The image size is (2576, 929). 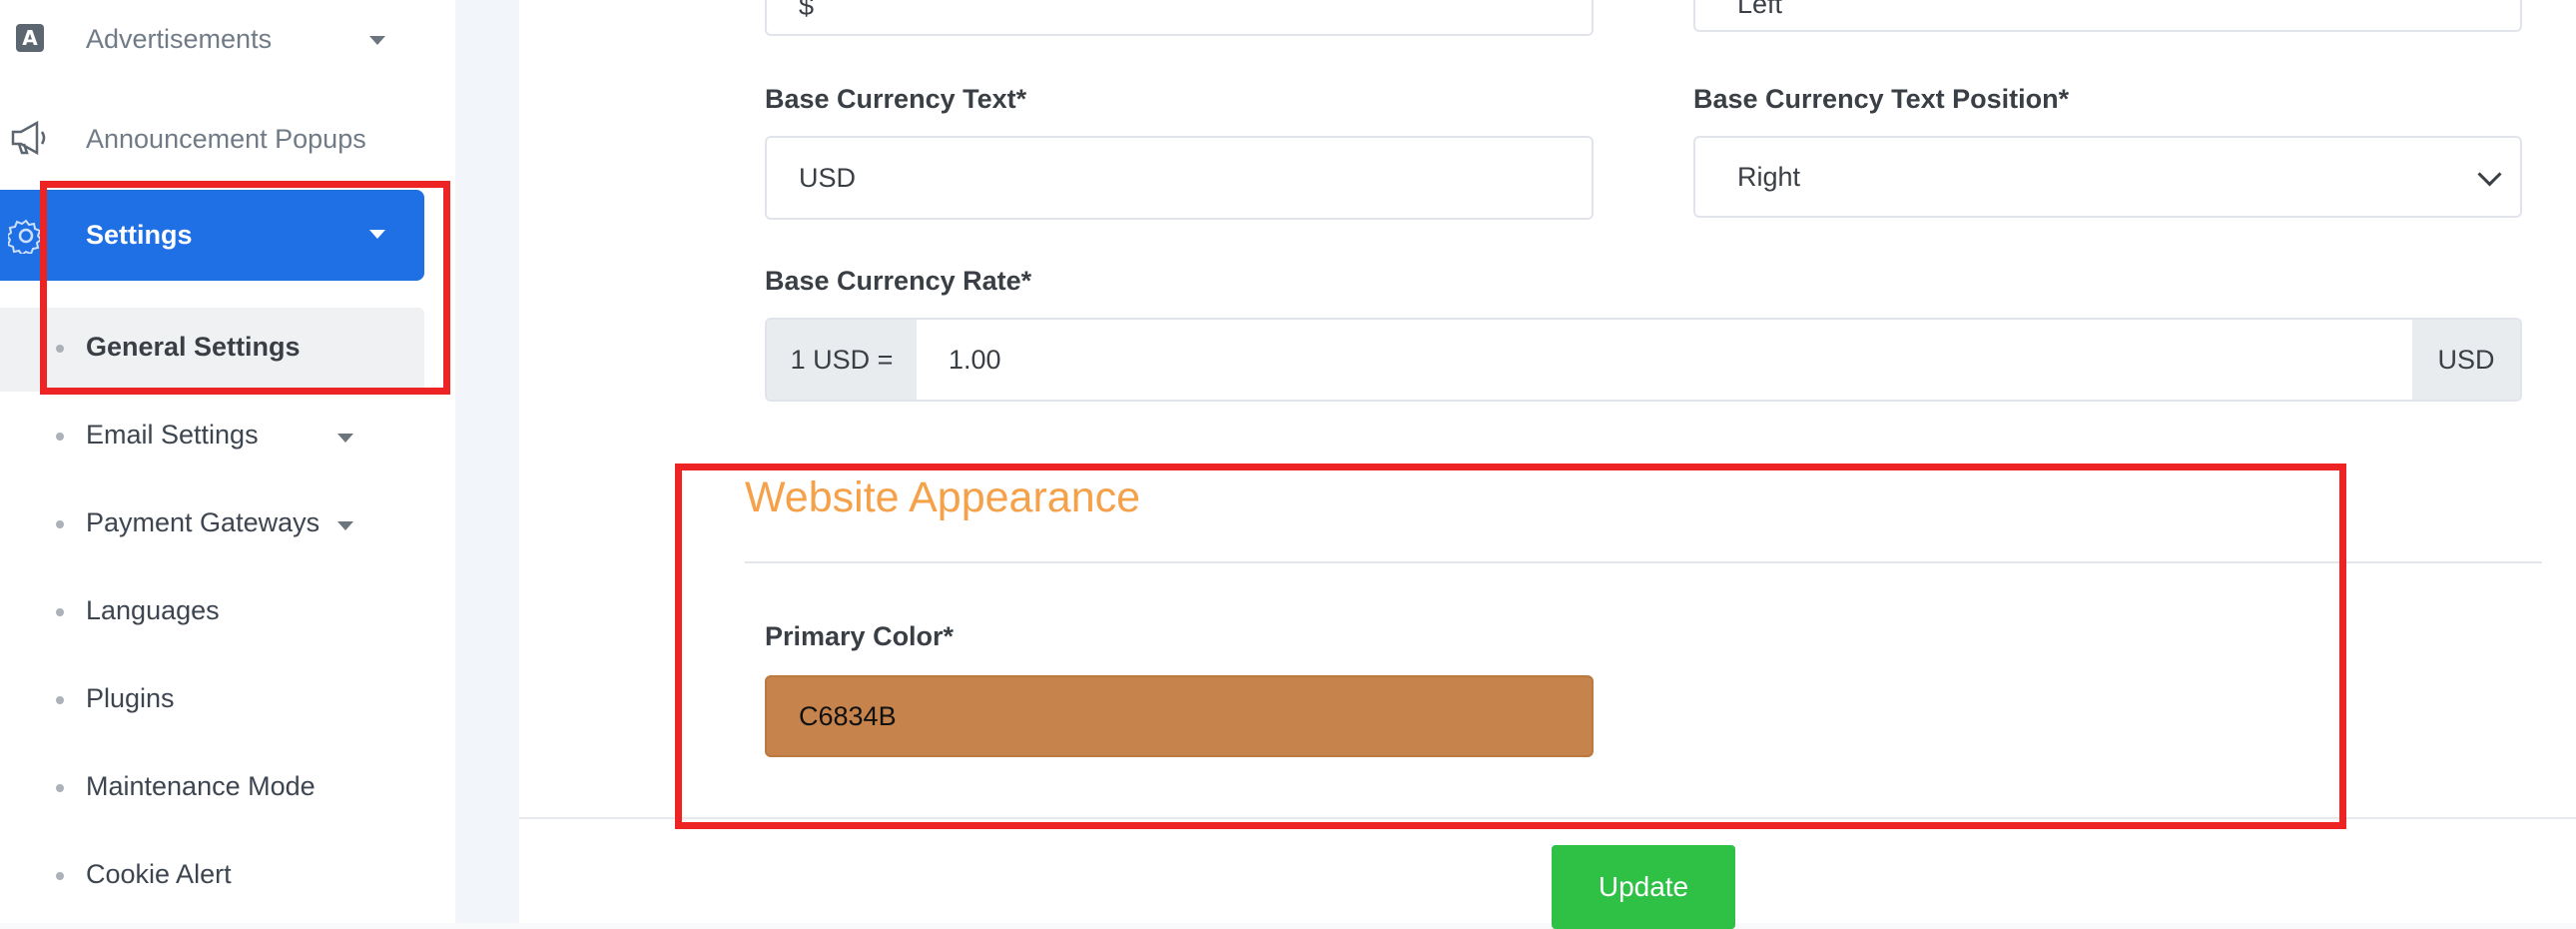 What do you see at coordinates (1643, 887) in the screenshot?
I see `update-button: Update` at bounding box center [1643, 887].